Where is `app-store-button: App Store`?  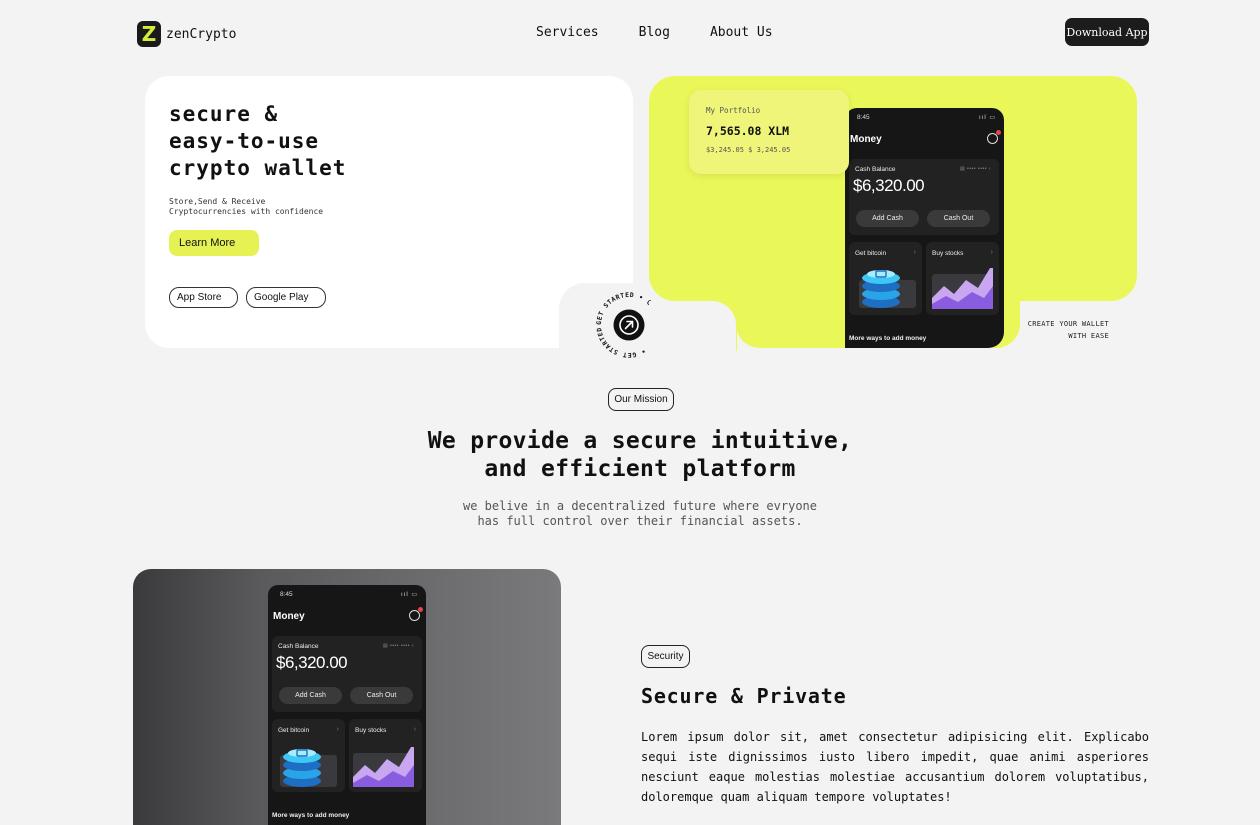
app-store-button: App Store is located at coordinates (203, 297).